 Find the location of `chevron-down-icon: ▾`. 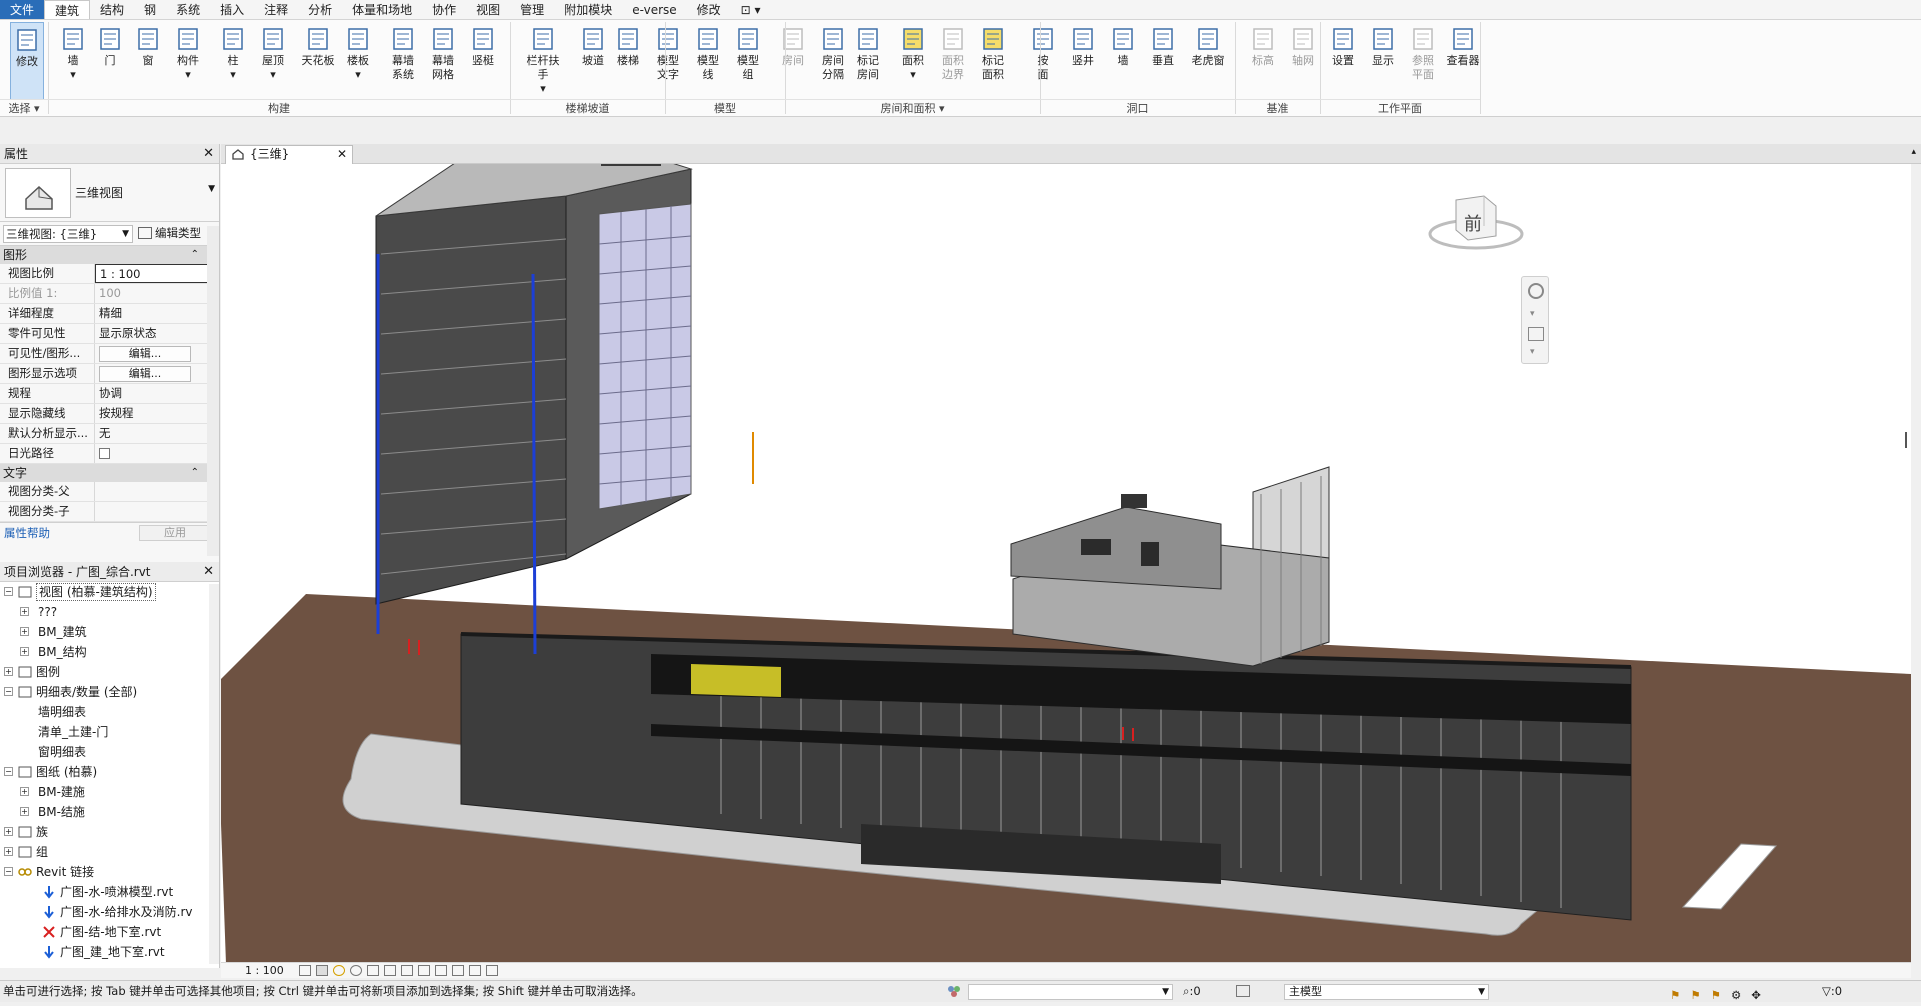

chevron-down-icon: ▾ is located at coordinates (1532, 314).